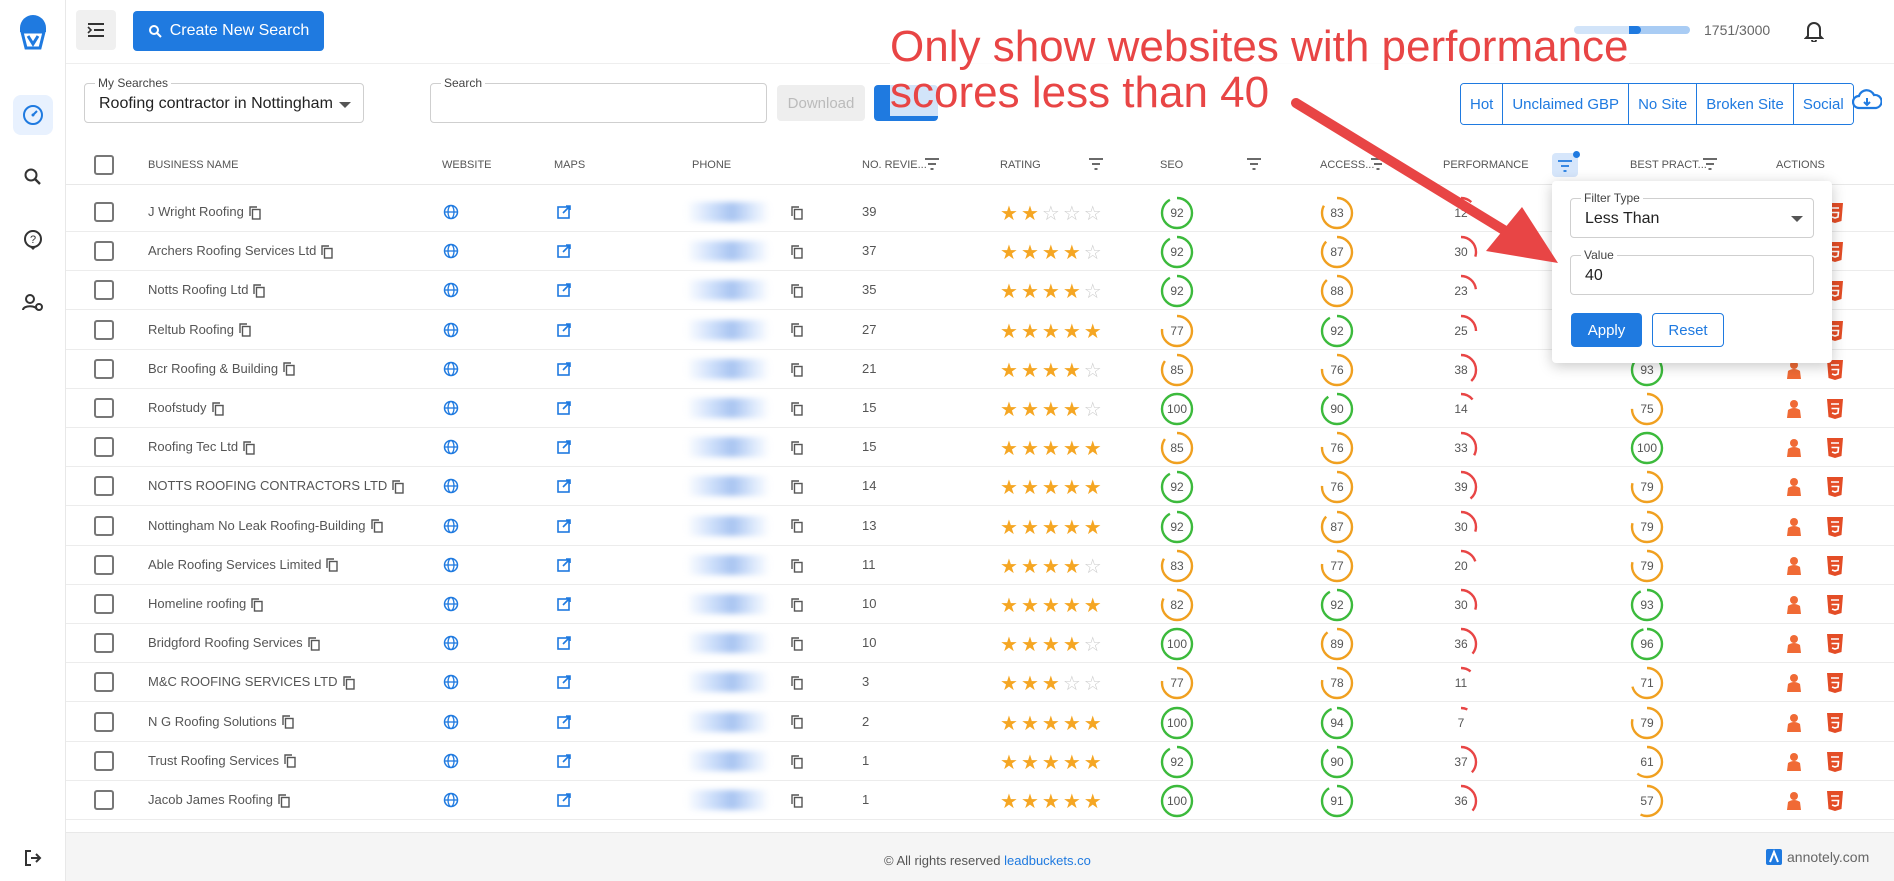 The height and width of the screenshot is (881, 1894). Describe the element at coordinates (193, 165) in the screenshot. I see `header-business-name: BUSINESS NAME` at that location.